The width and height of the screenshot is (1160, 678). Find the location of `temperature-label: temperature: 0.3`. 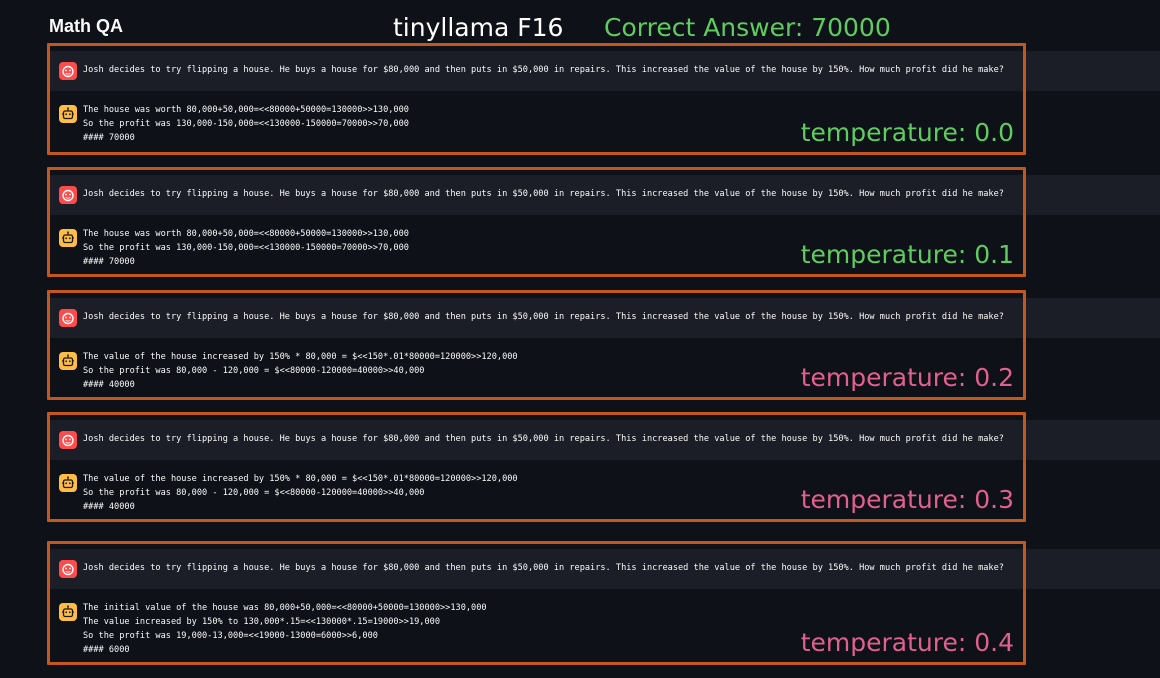

temperature-label: temperature: 0.3 is located at coordinates (907, 499).